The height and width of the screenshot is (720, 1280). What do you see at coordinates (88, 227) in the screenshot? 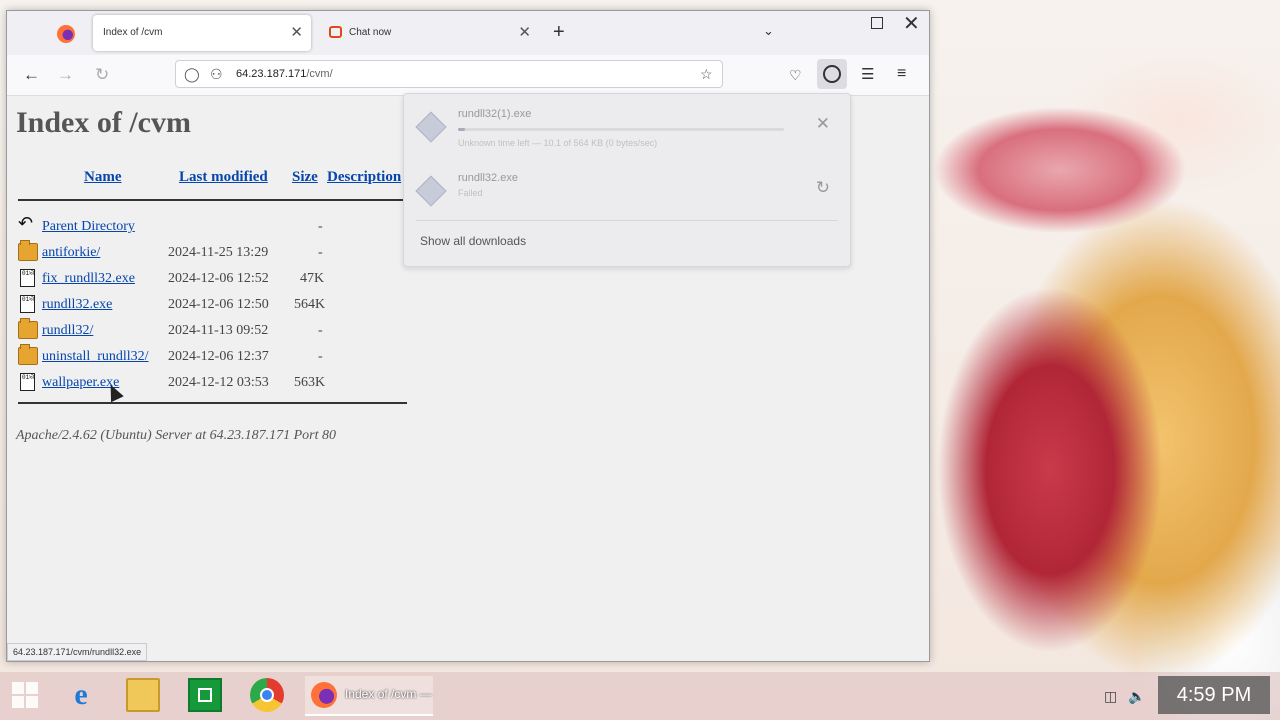
I see `entry-link: Parent Directory` at bounding box center [88, 227].